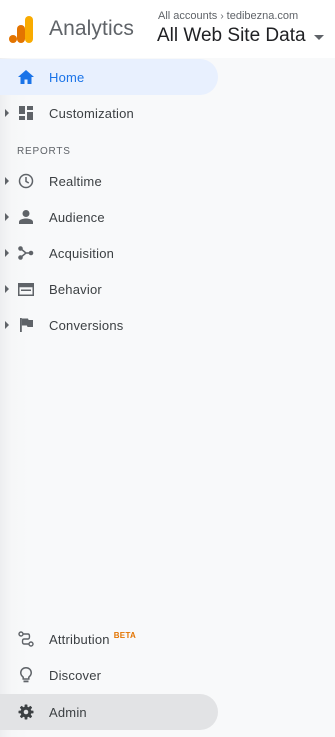 The height and width of the screenshot is (737, 335). Describe the element at coordinates (109, 712) in the screenshot. I see `nav-admin: Admin` at that location.